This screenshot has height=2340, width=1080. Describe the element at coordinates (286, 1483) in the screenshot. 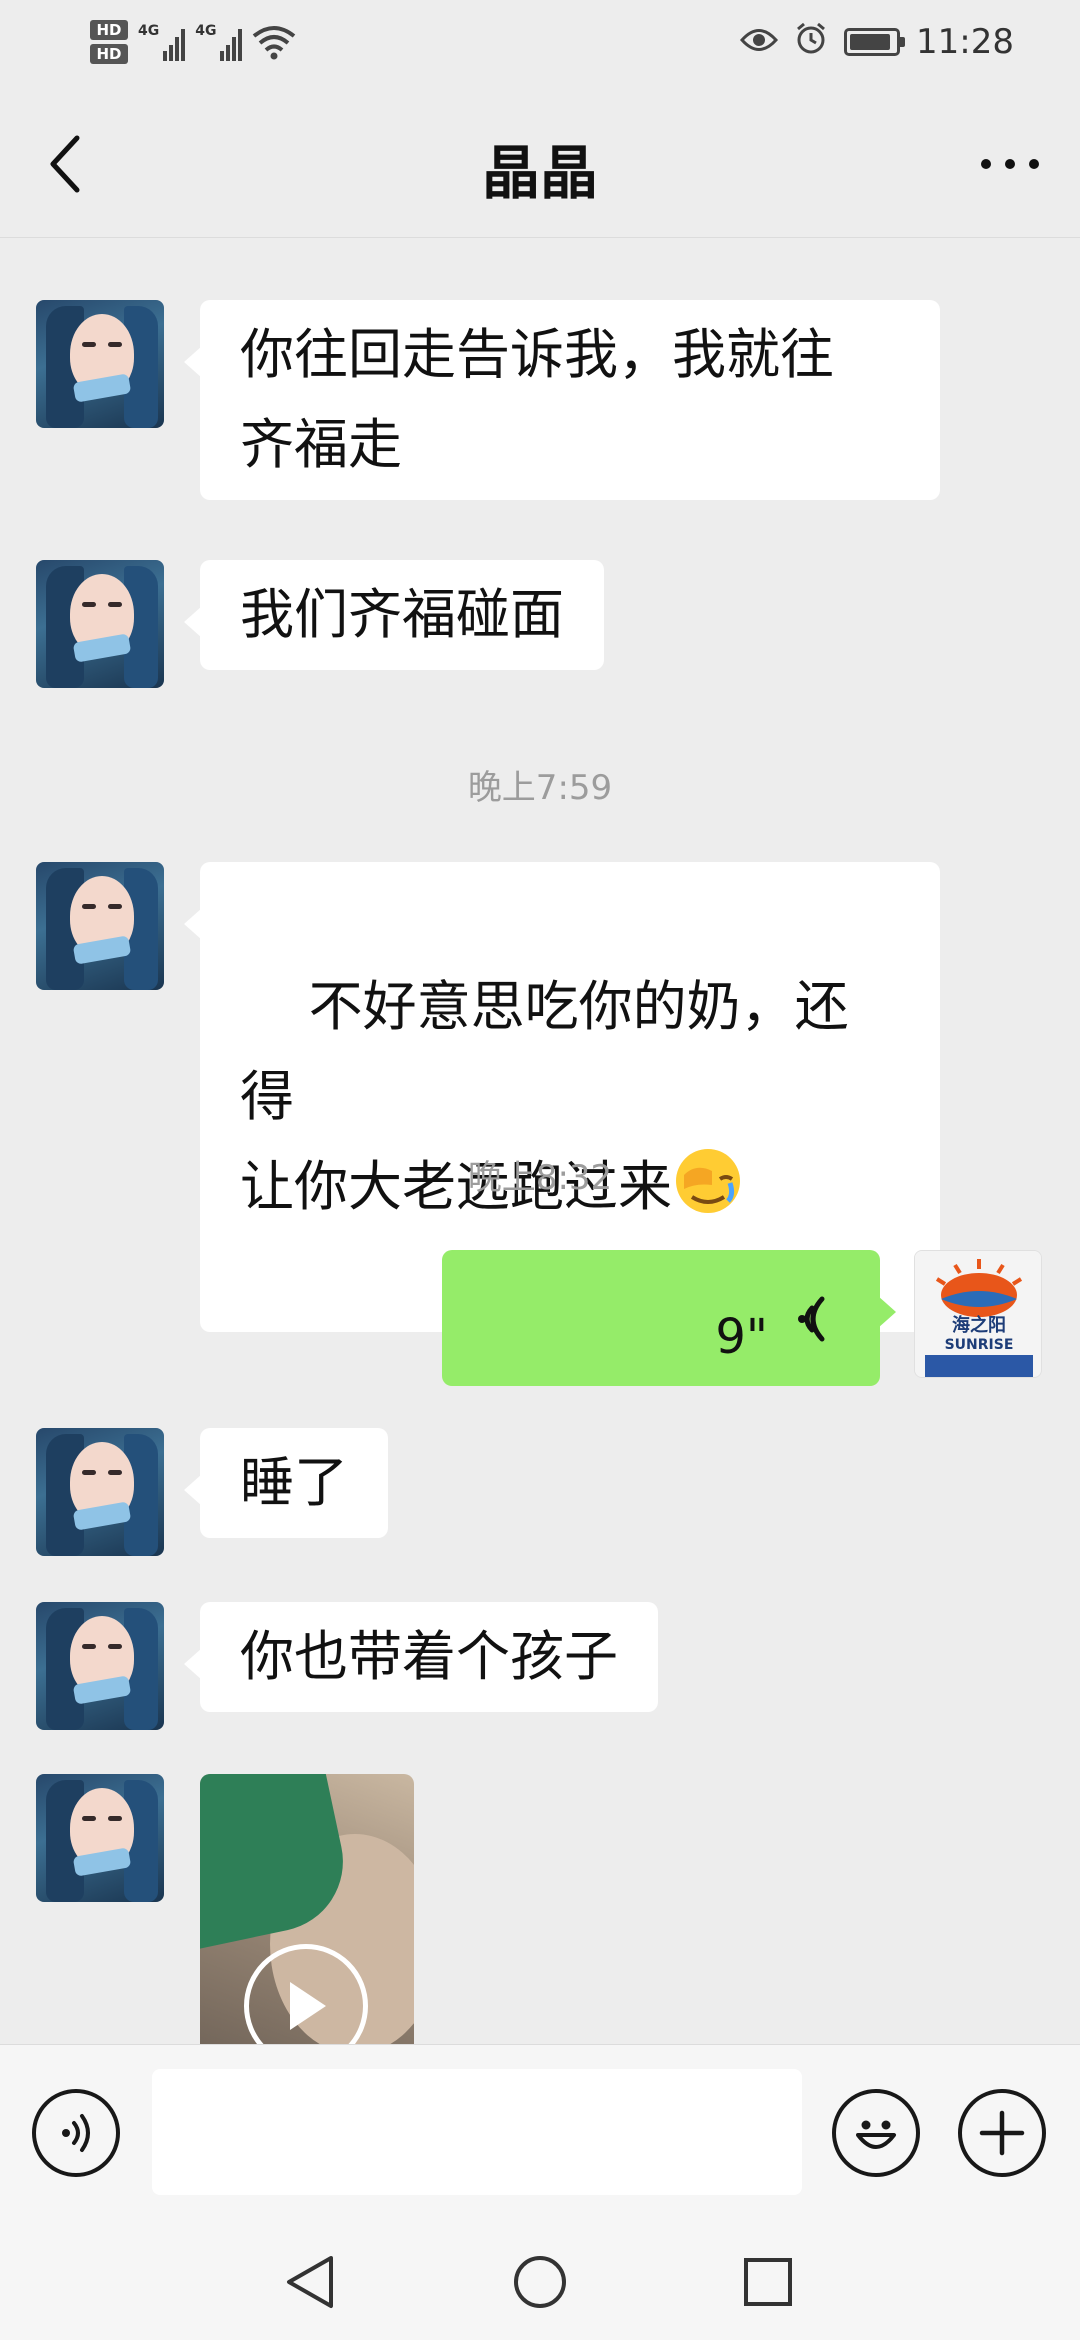

I see `message-bubble-received: 睡了` at that location.